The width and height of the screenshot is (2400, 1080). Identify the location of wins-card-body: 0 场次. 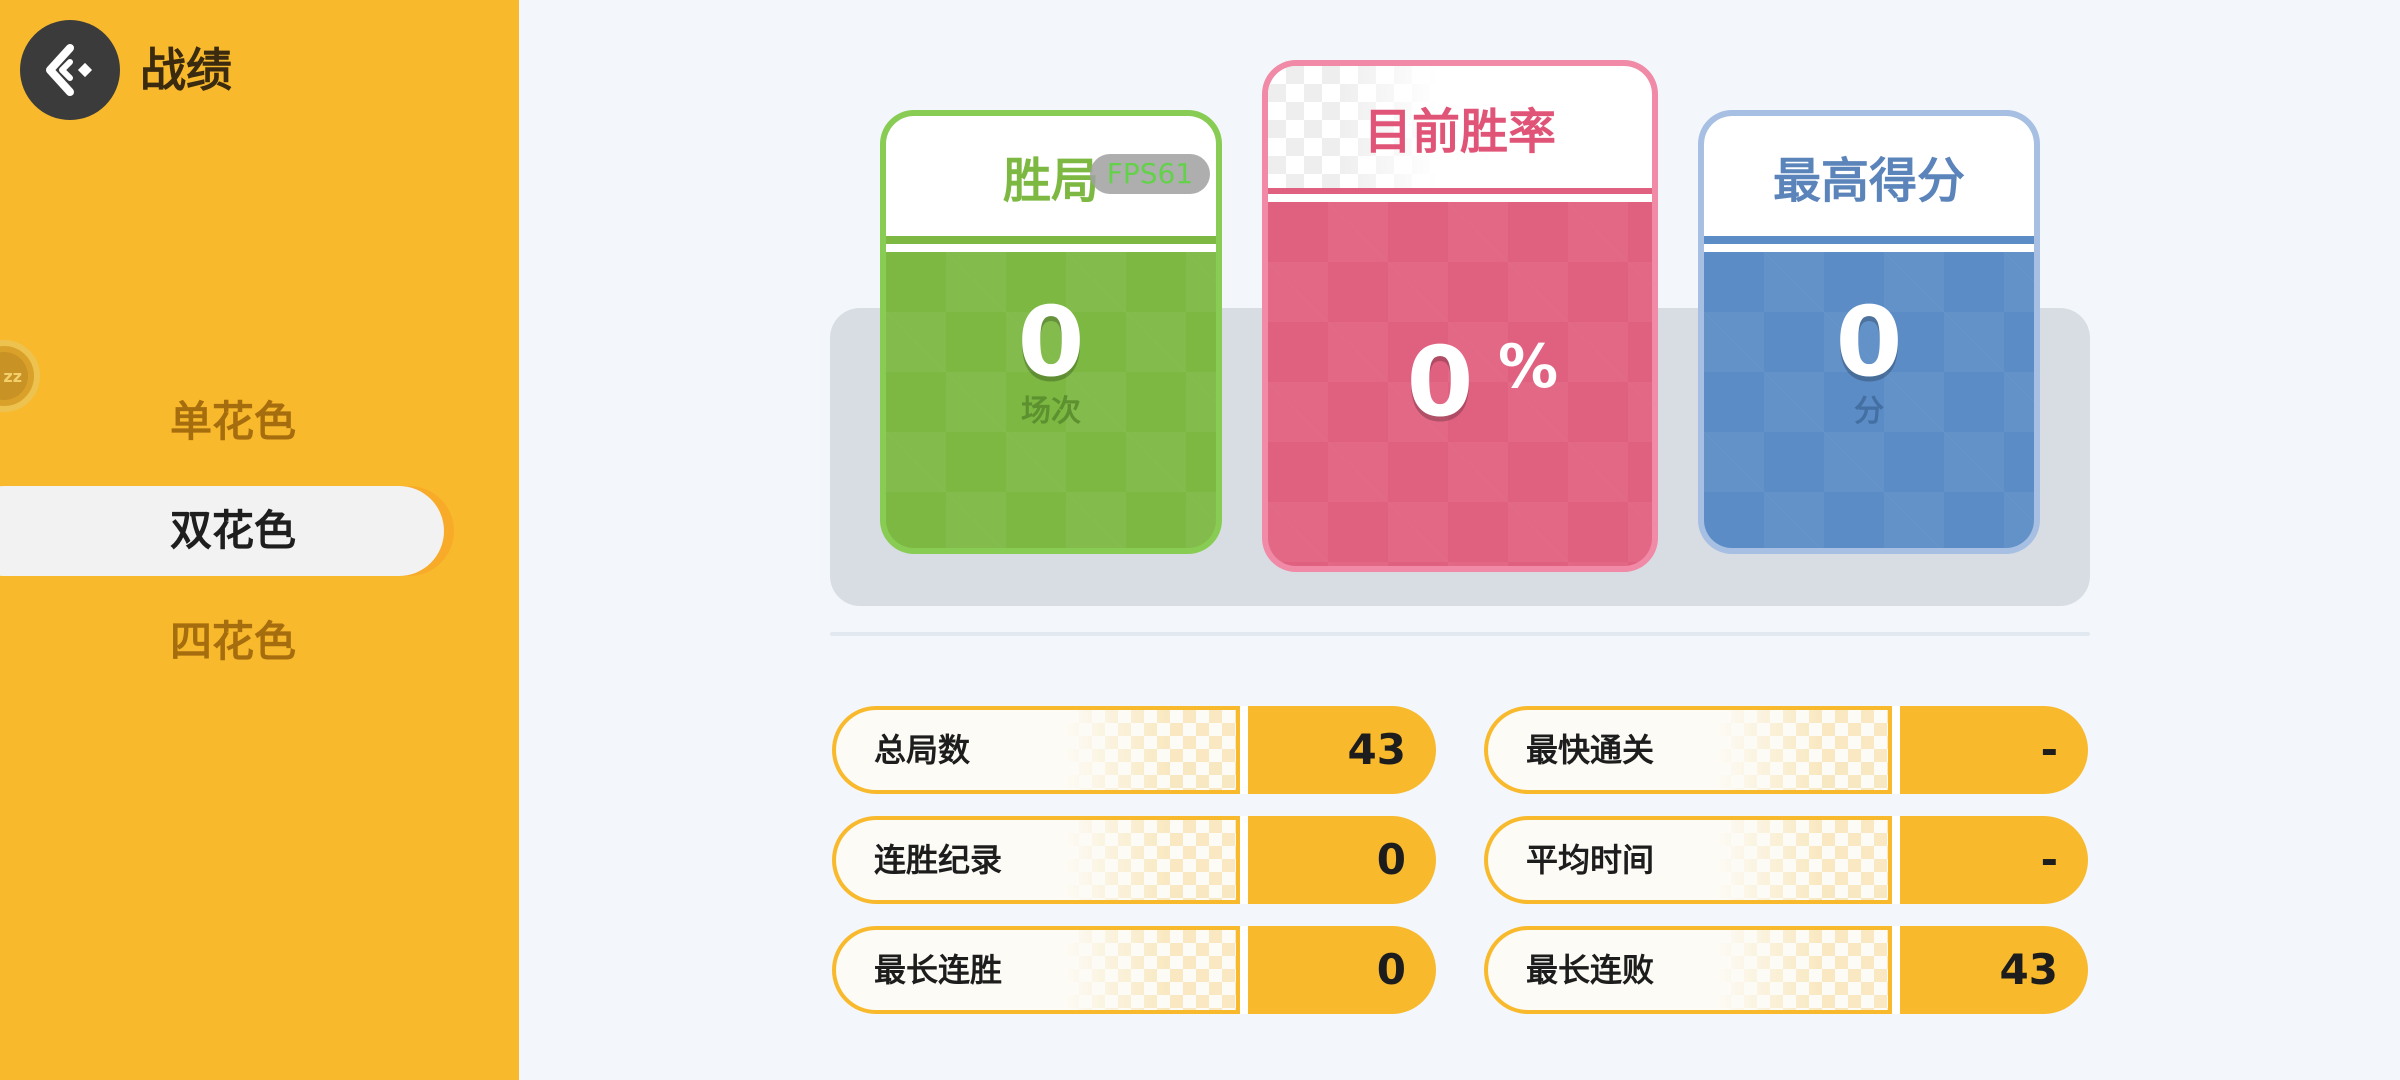
(1051, 400).